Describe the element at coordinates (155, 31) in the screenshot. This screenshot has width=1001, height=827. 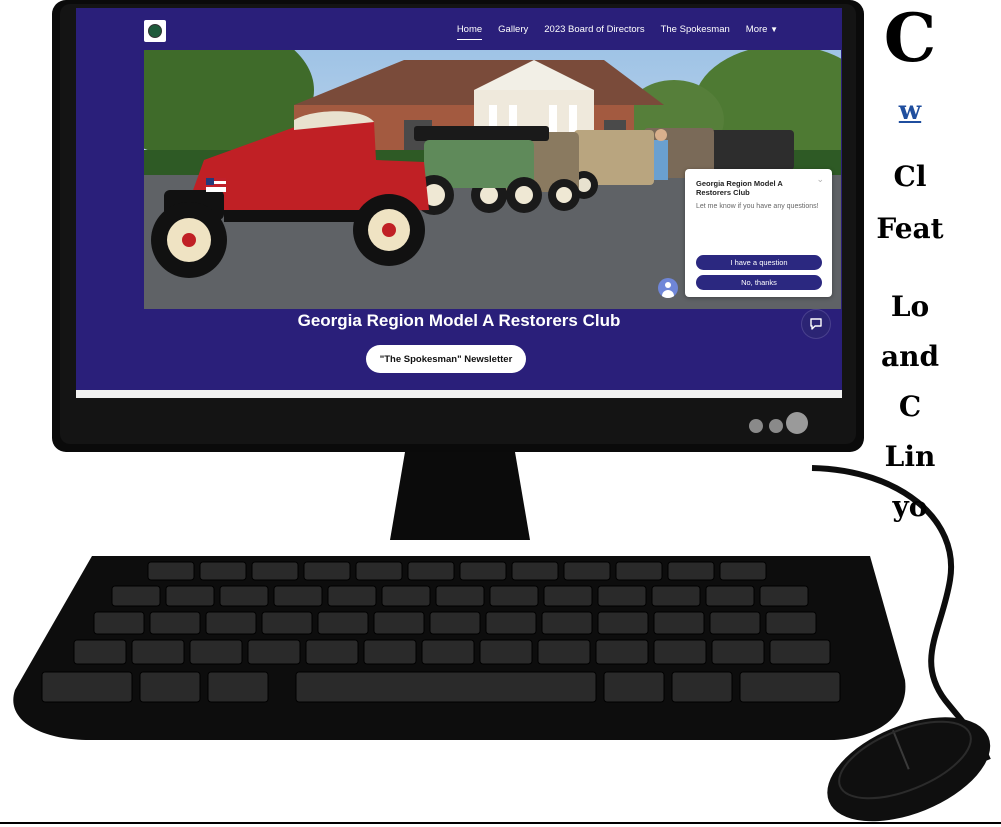
I see `club-logo-icon` at that location.